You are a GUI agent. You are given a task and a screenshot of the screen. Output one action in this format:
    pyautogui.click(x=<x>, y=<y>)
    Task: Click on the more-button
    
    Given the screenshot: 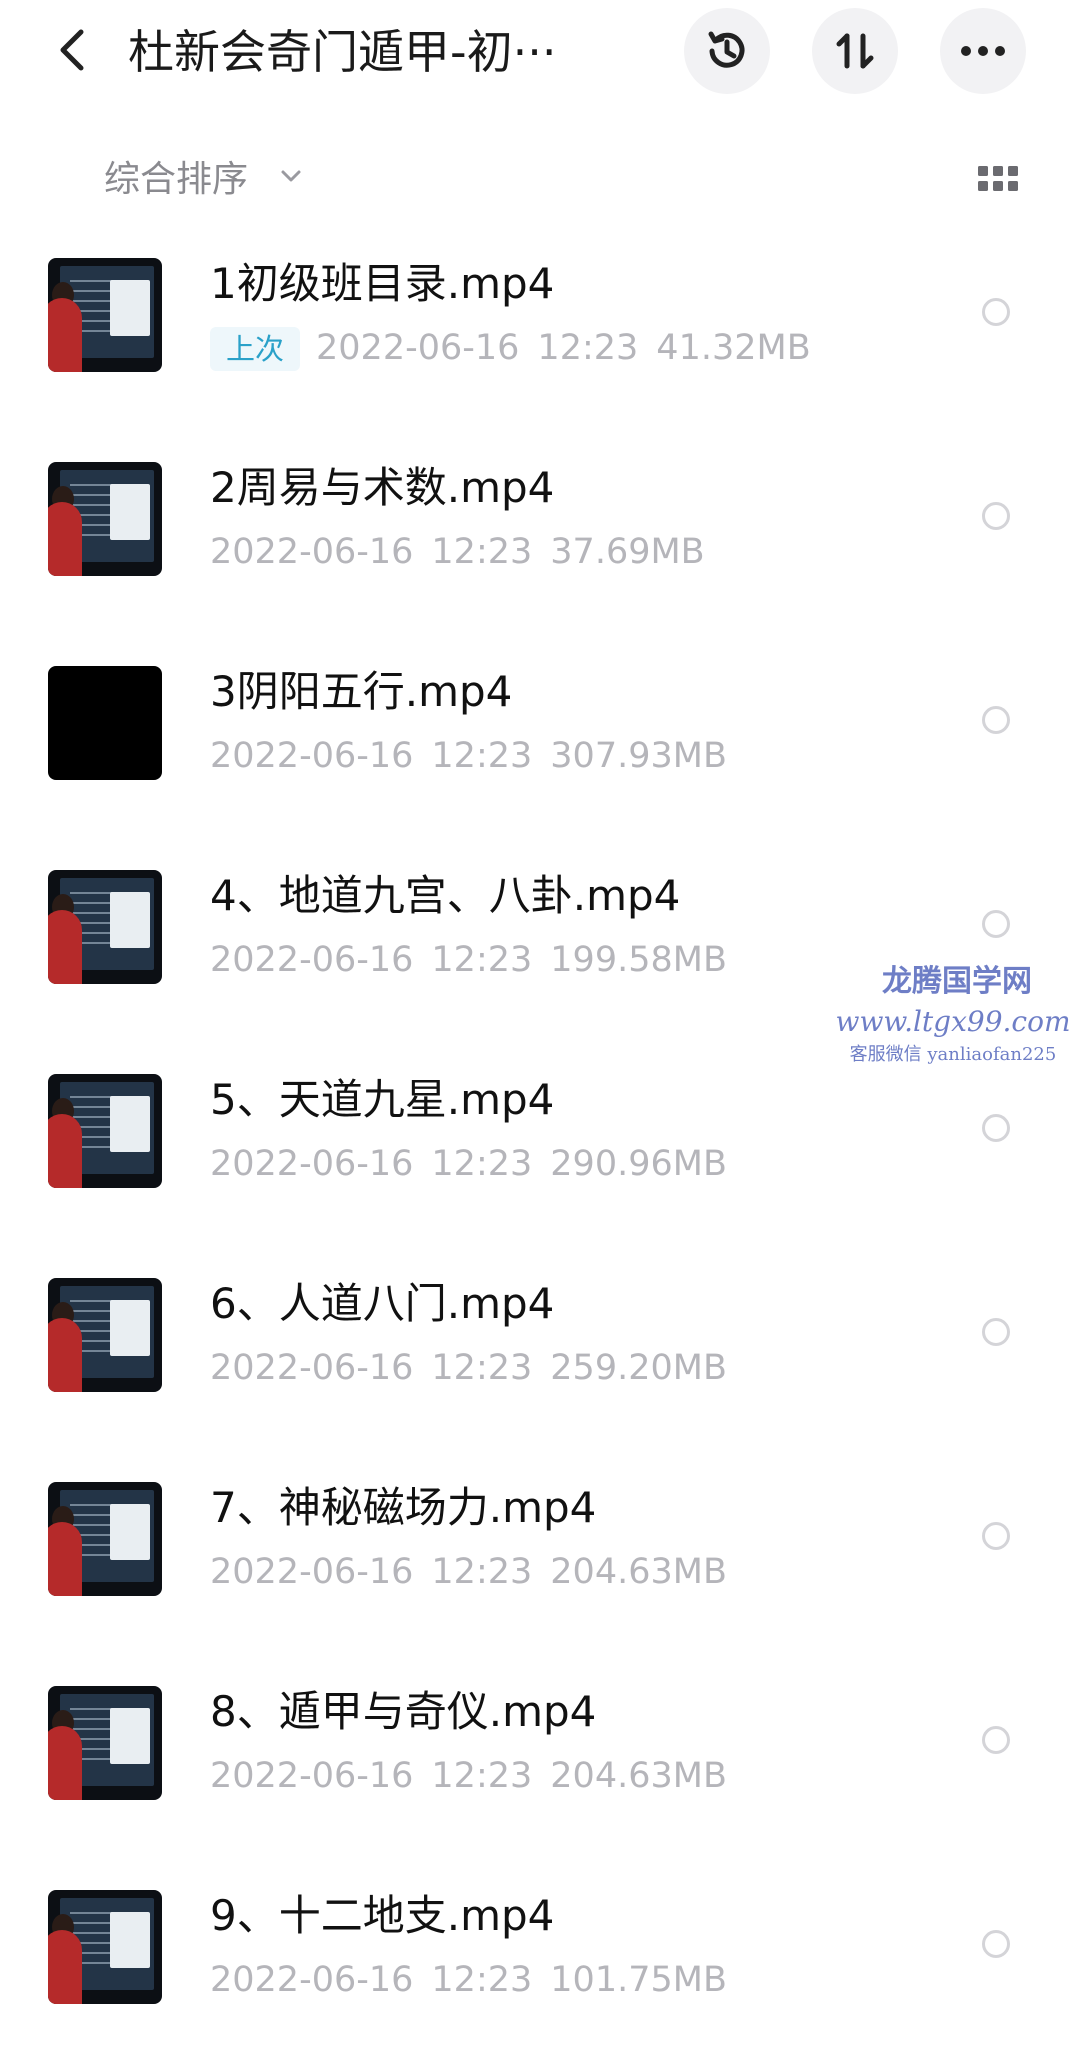 What is the action you would take?
    pyautogui.click(x=983, y=51)
    